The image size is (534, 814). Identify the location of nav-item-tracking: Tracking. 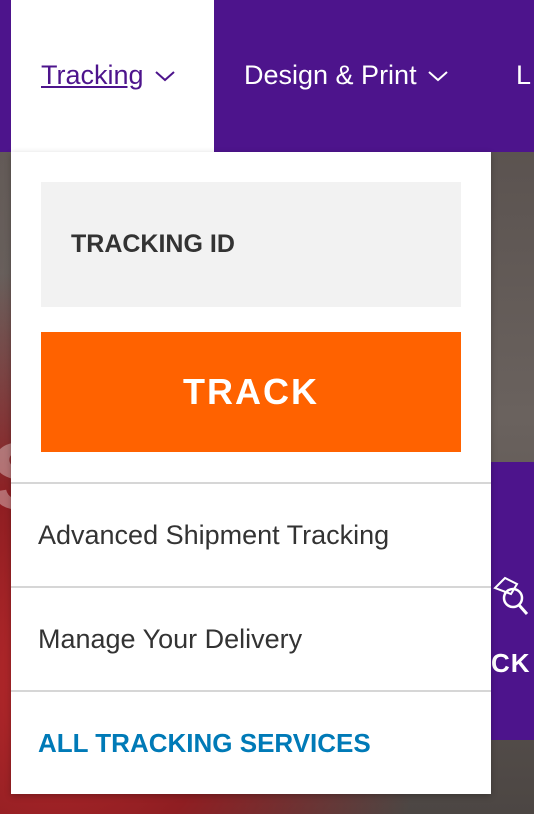
(108, 75).